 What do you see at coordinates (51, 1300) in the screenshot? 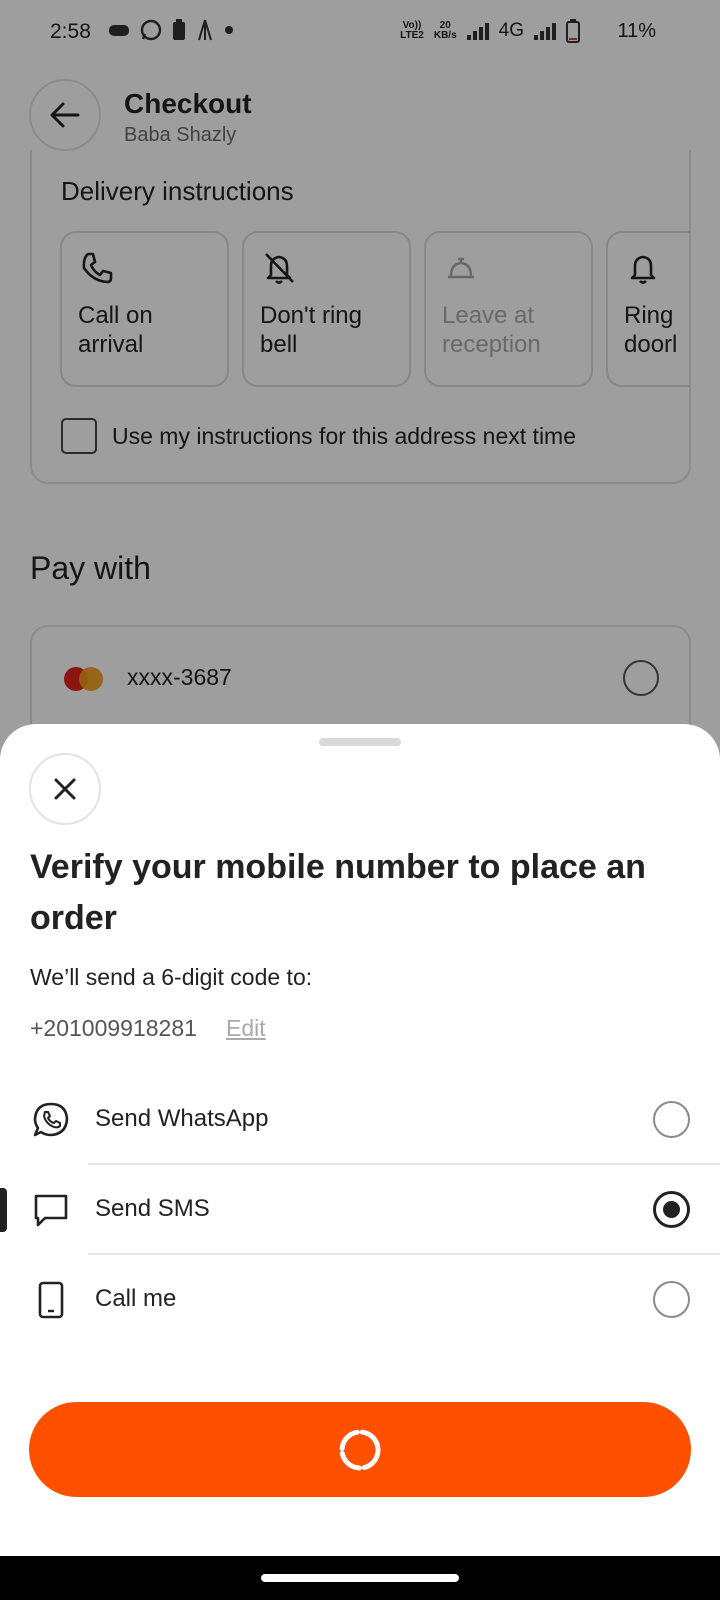
I see `mobile-phone-icon` at bounding box center [51, 1300].